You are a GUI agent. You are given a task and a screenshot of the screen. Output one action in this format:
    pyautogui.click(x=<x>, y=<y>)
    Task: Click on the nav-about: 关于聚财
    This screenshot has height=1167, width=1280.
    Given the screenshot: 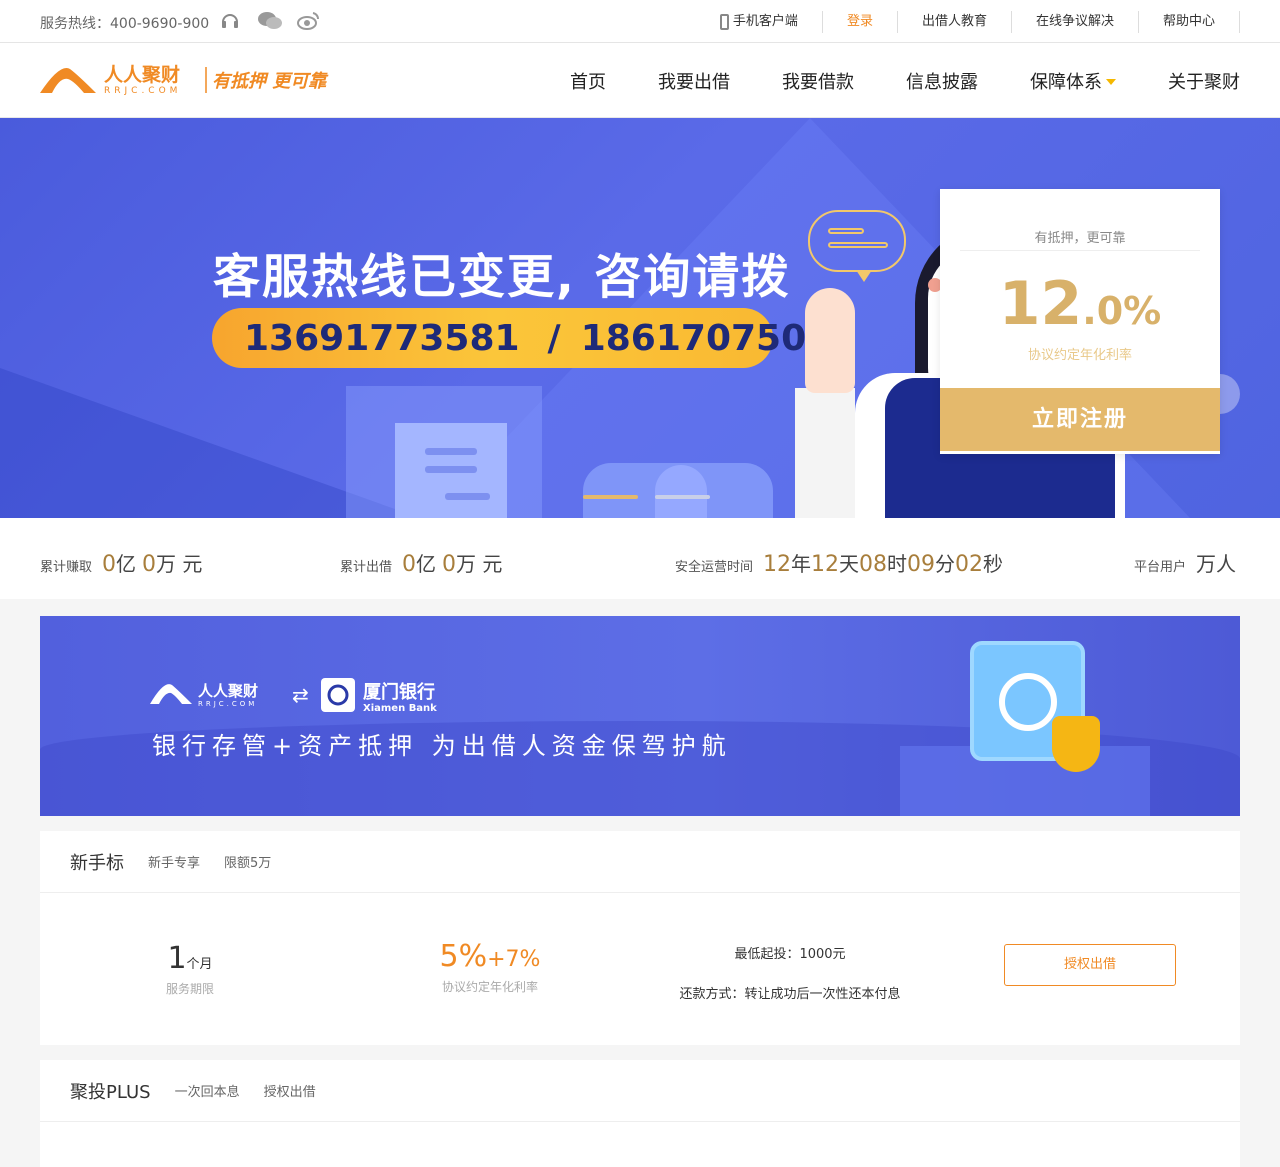 What is the action you would take?
    pyautogui.click(x=1204, y=81)
    